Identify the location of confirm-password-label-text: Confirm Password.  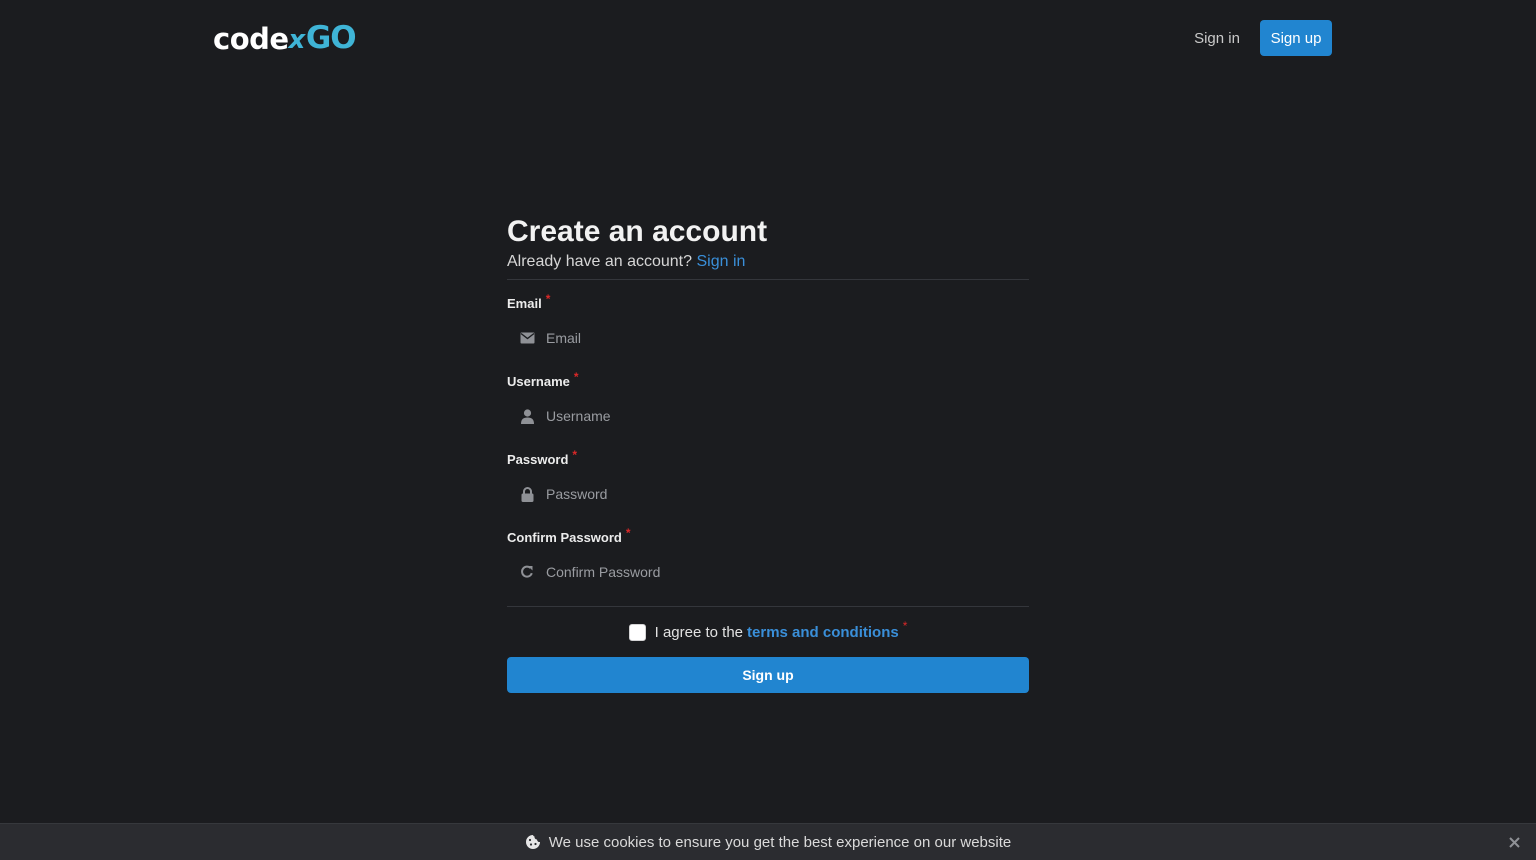
(564, 537).